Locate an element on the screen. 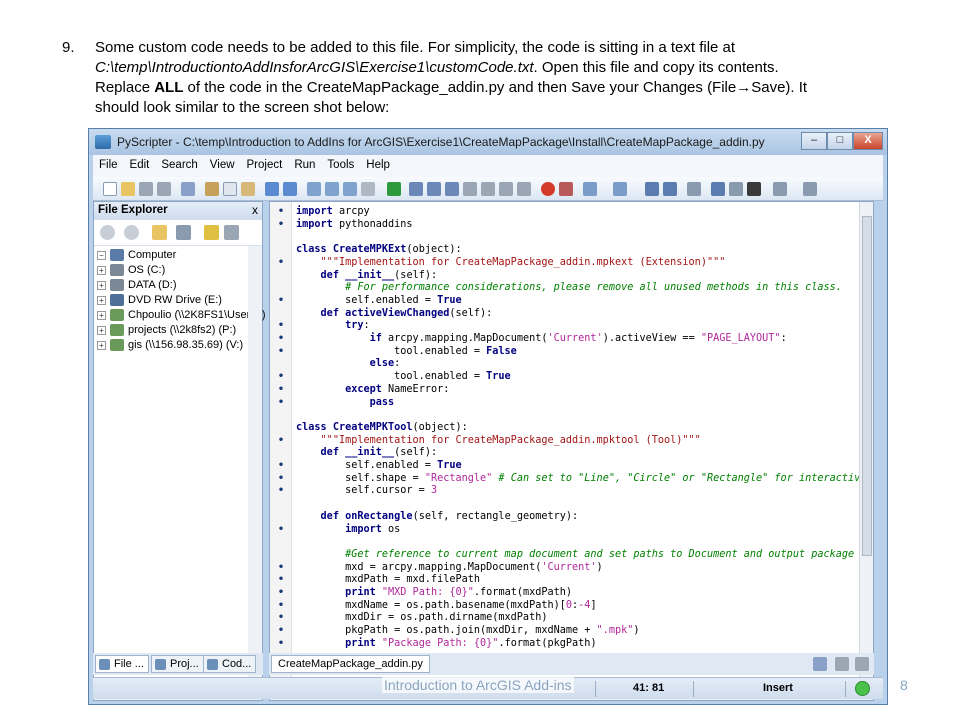 The height and width of the screenshot is (720, 960). code-line: class CreateMPKExt(object): is located at coordinates (379, 250).